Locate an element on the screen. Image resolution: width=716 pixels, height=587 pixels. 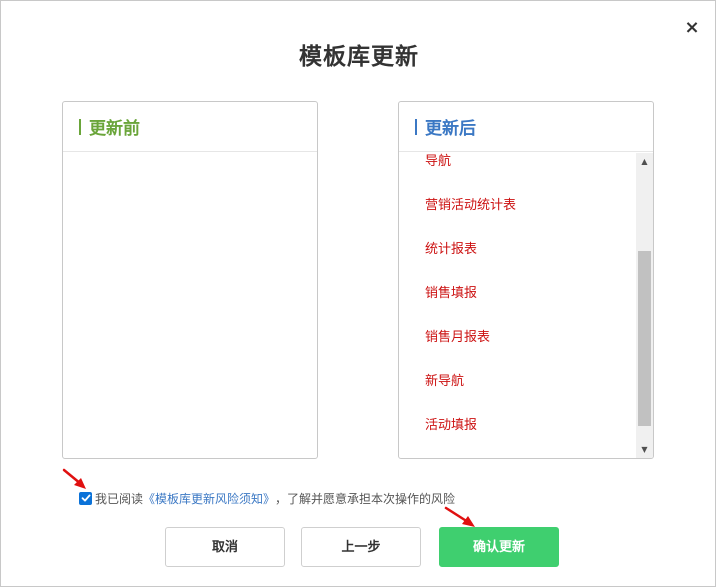
agreement-row: 我已阅读 《模板库更新风险须知》 ，了解并愿意承担本次操作的风险 is located at coordinates (267, 498).